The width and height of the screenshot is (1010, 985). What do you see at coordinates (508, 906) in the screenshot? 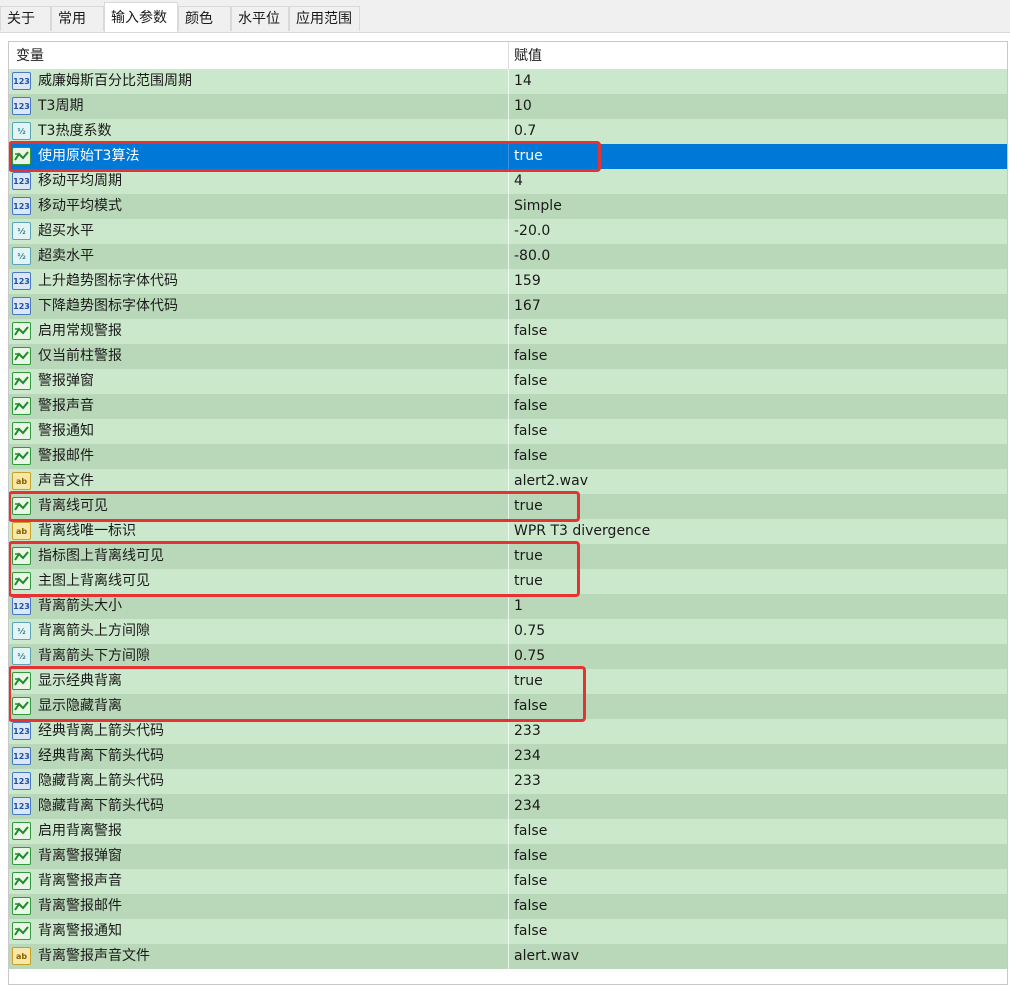
I see `param-row: 背离警报邮件 false` at bounding box center [508, 906].